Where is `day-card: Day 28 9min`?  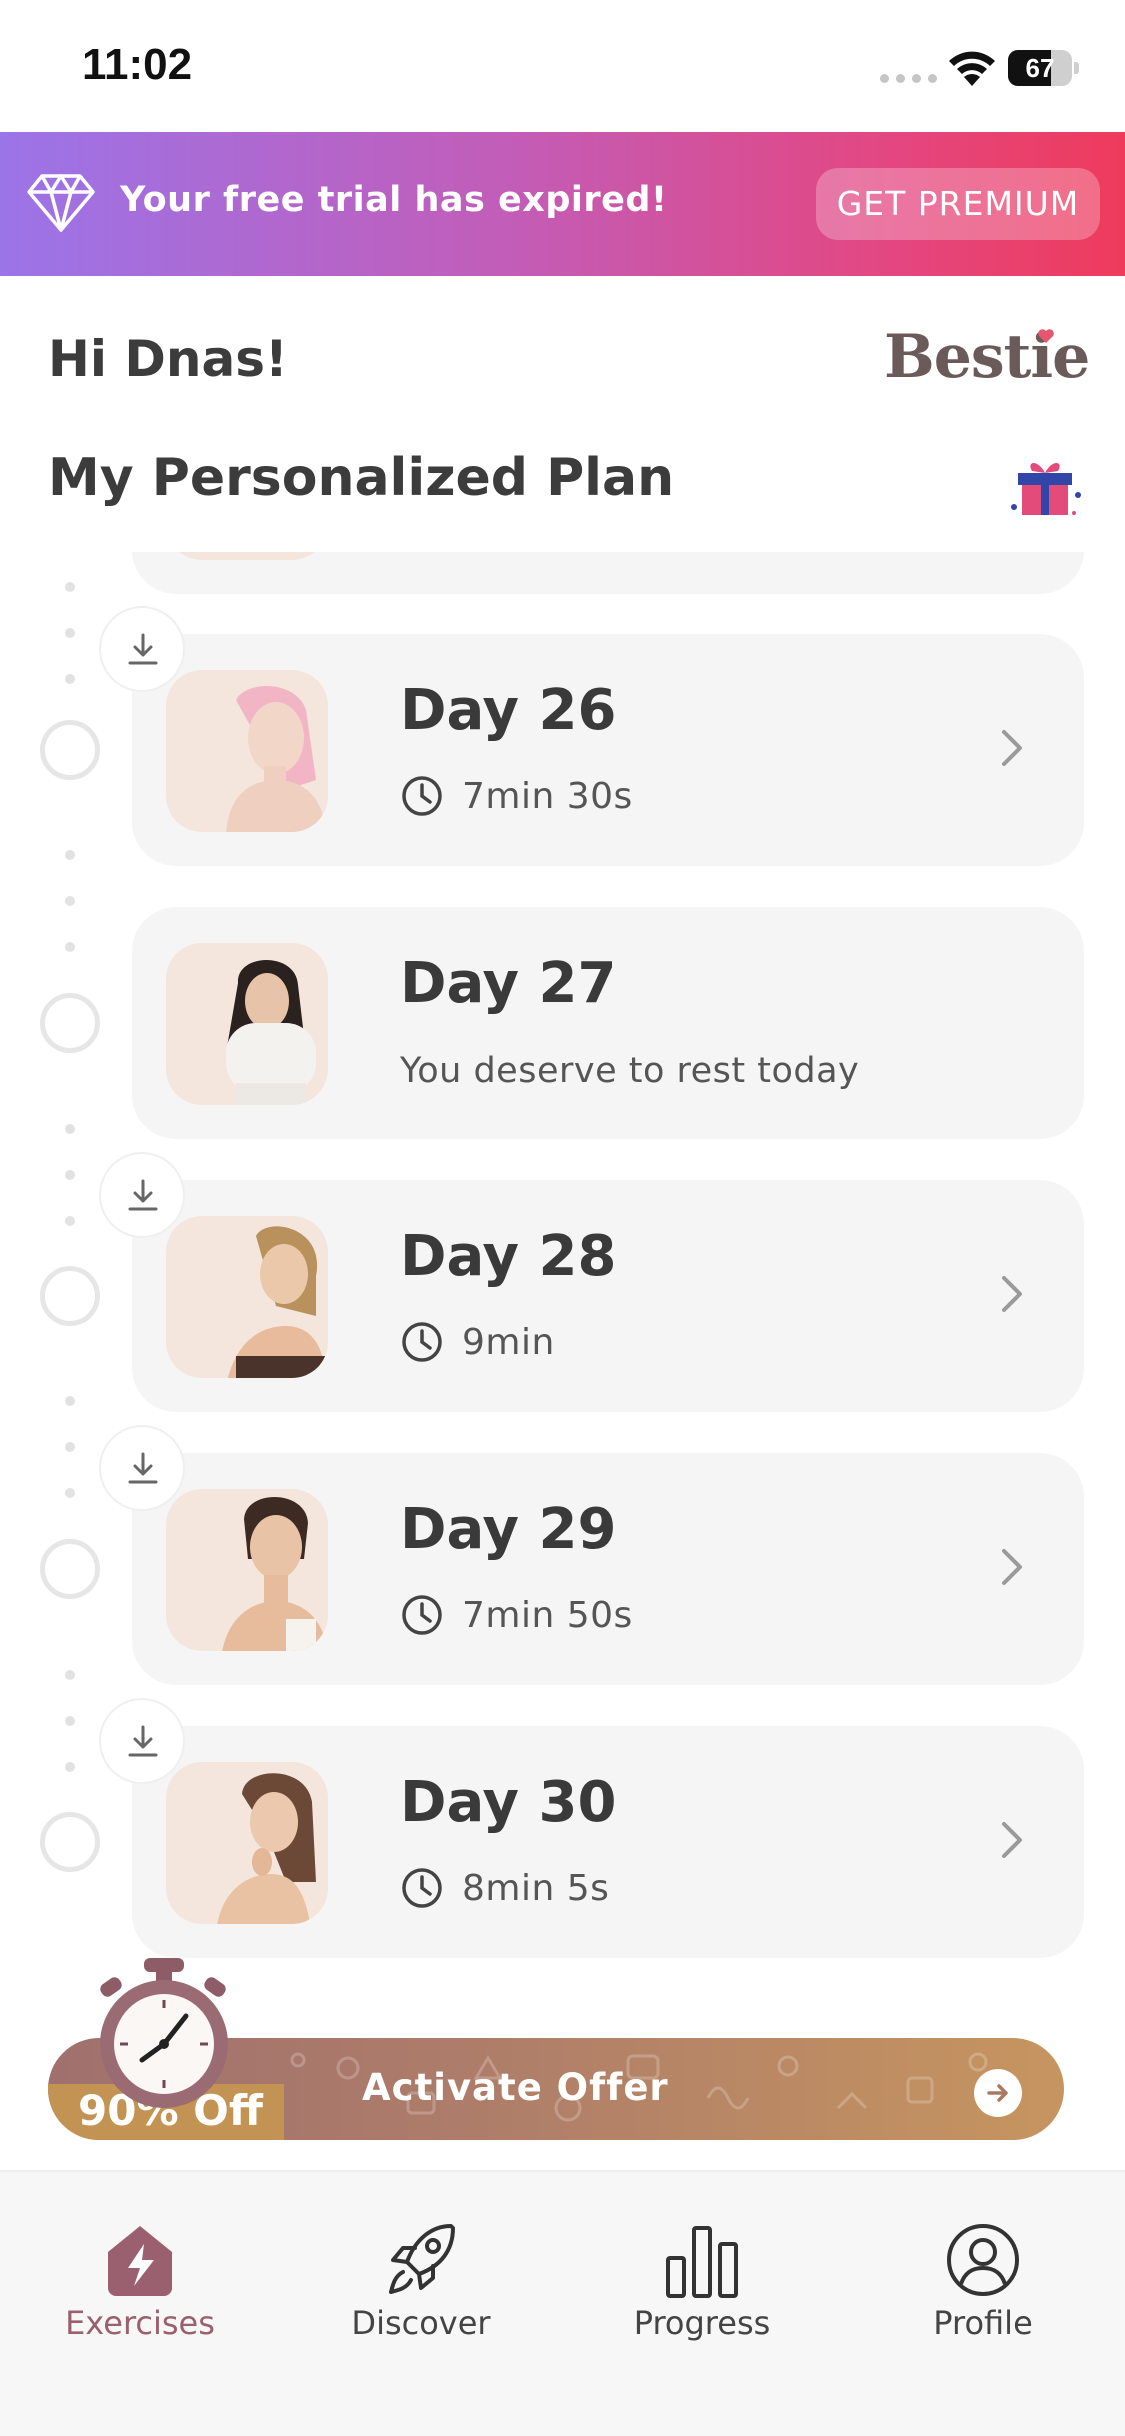 day-card: Day 28 9min is located at coordinates (608, 1296).